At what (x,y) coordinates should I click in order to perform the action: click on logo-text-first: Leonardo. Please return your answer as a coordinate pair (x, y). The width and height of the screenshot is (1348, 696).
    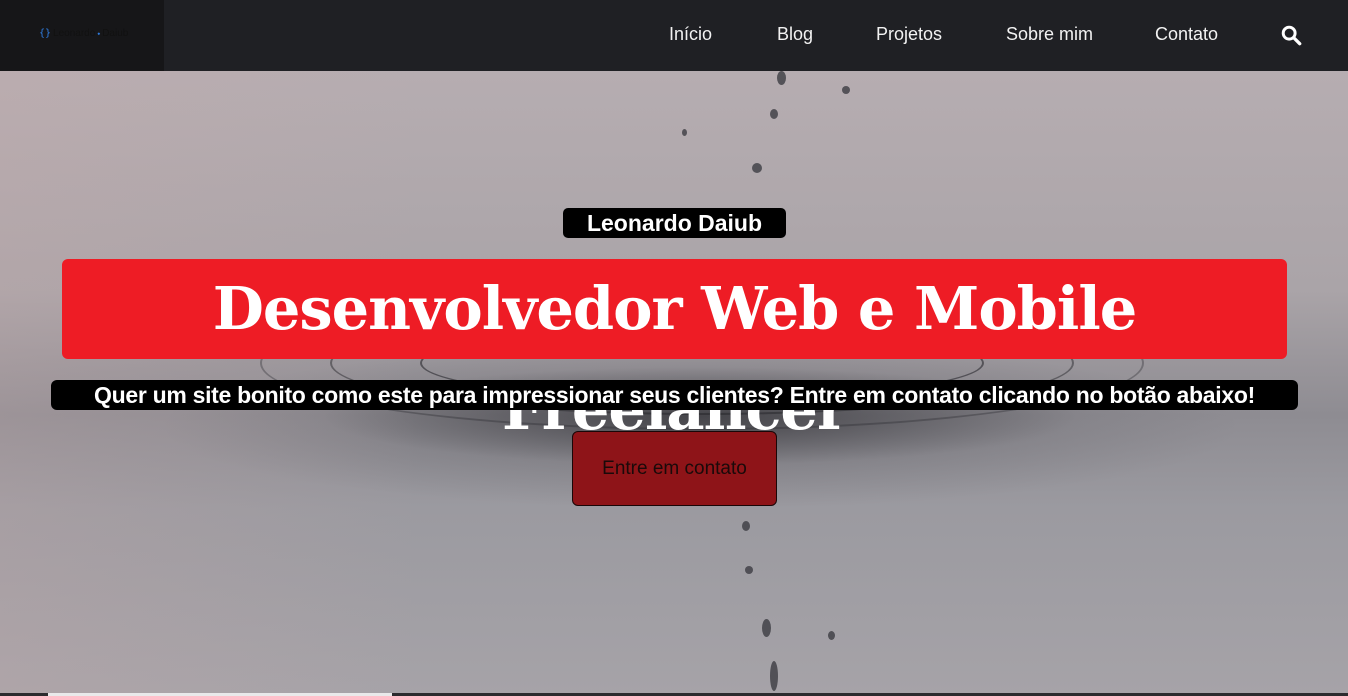
    Looking at the image, I should click on (74, 33).